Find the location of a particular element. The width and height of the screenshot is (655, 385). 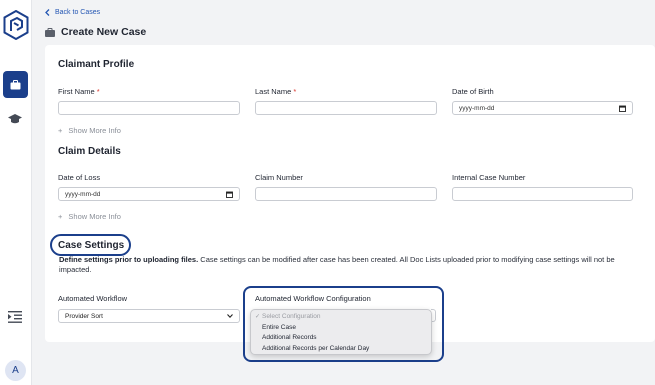

automated-workflow-label: Automated Workflow is located at coordinates (93, 298).